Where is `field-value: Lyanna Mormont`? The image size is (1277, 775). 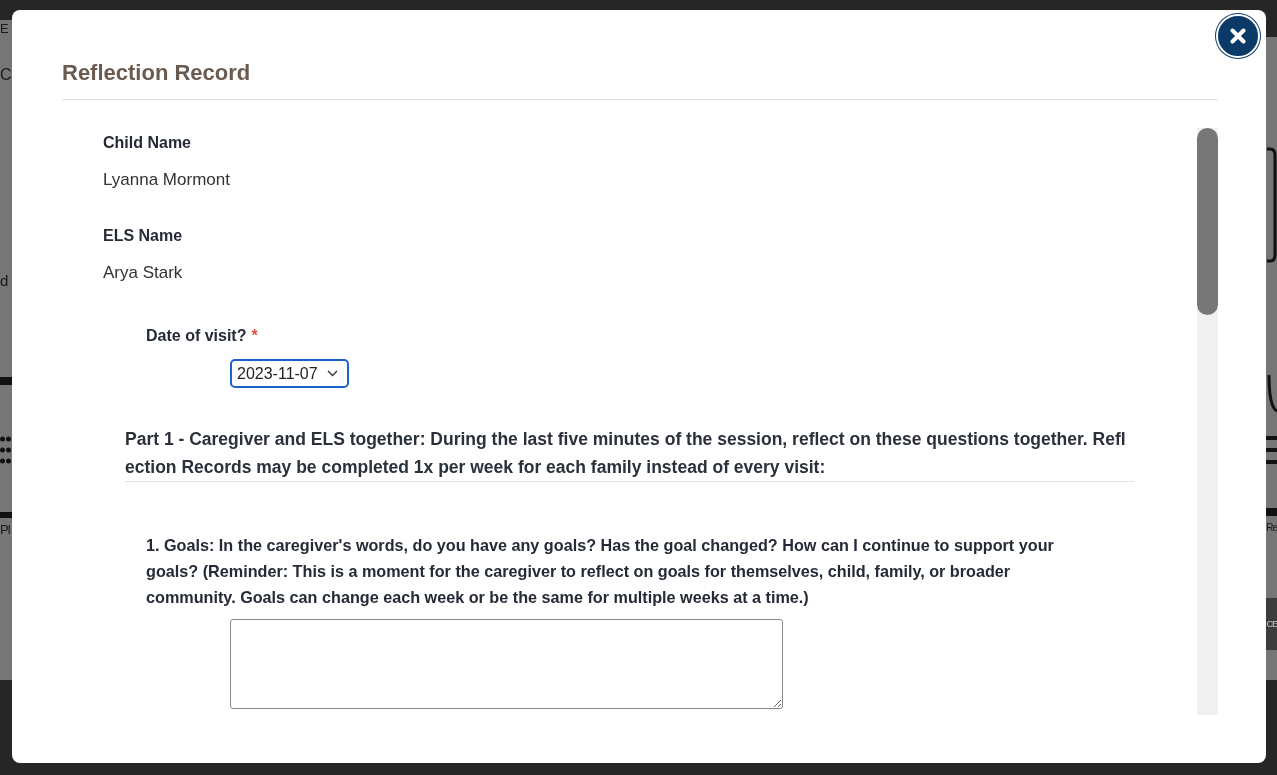
field-value: Lyanna Mormont is located at coordinates (166, 180).